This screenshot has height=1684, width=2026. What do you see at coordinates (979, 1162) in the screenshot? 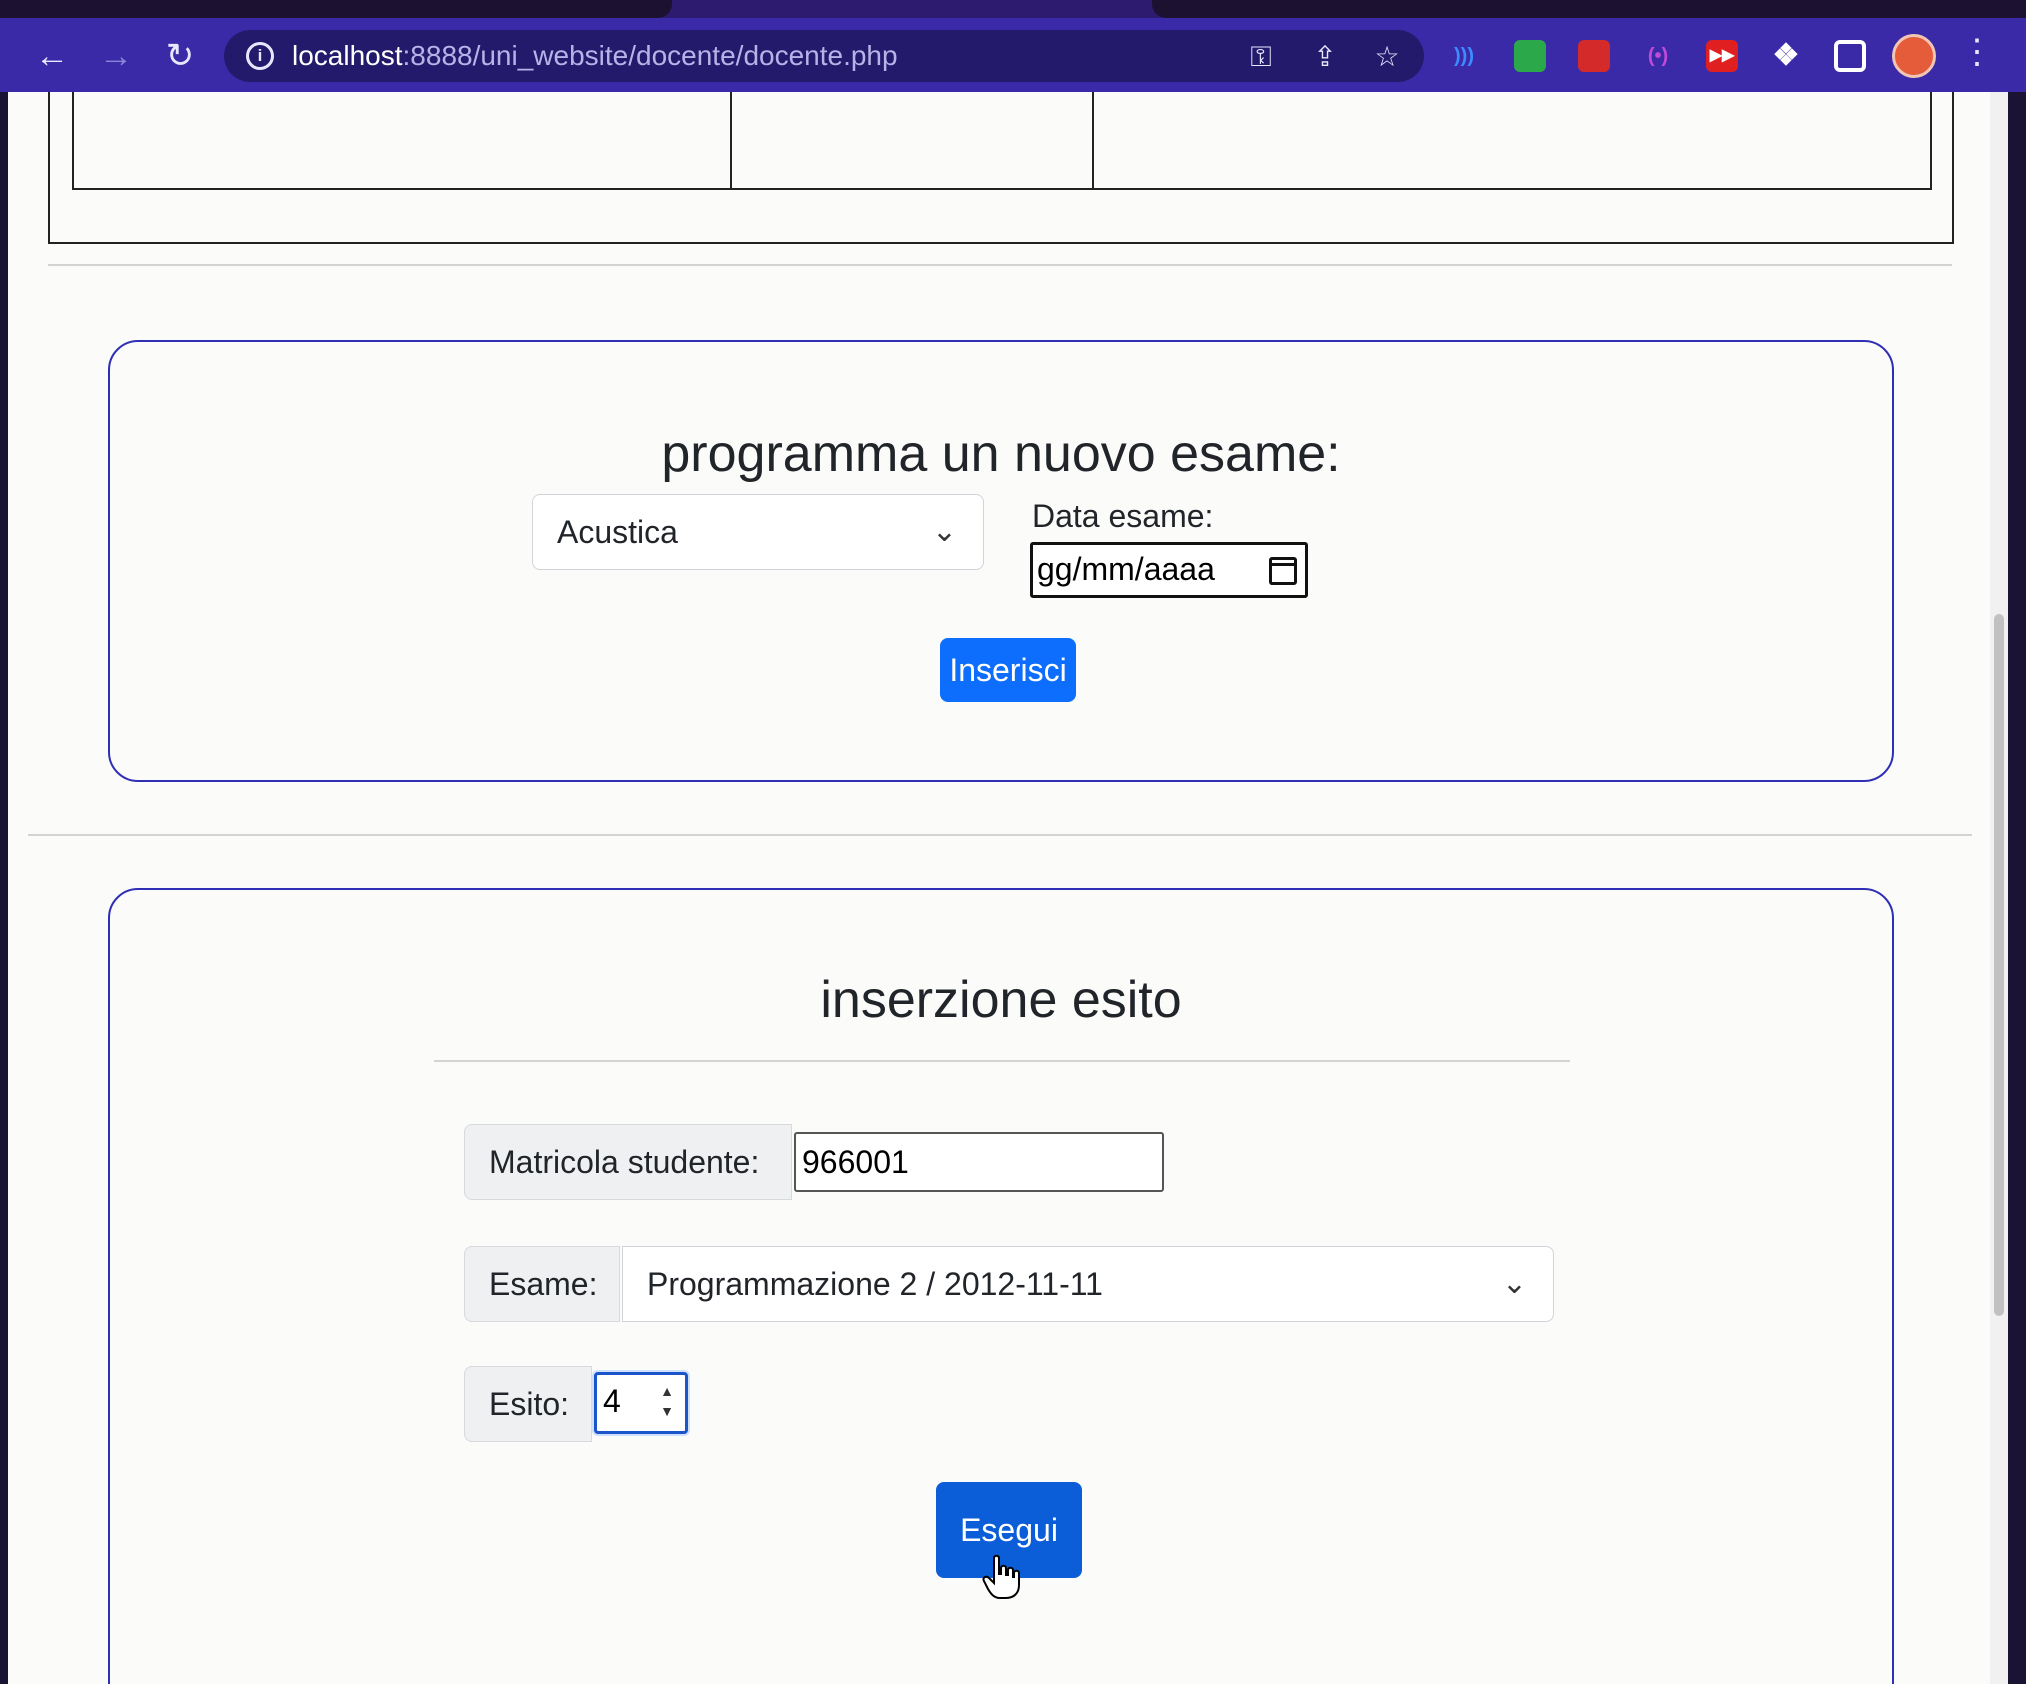
I see `student-id-input: 966001` at bounding box center [979, 1162].